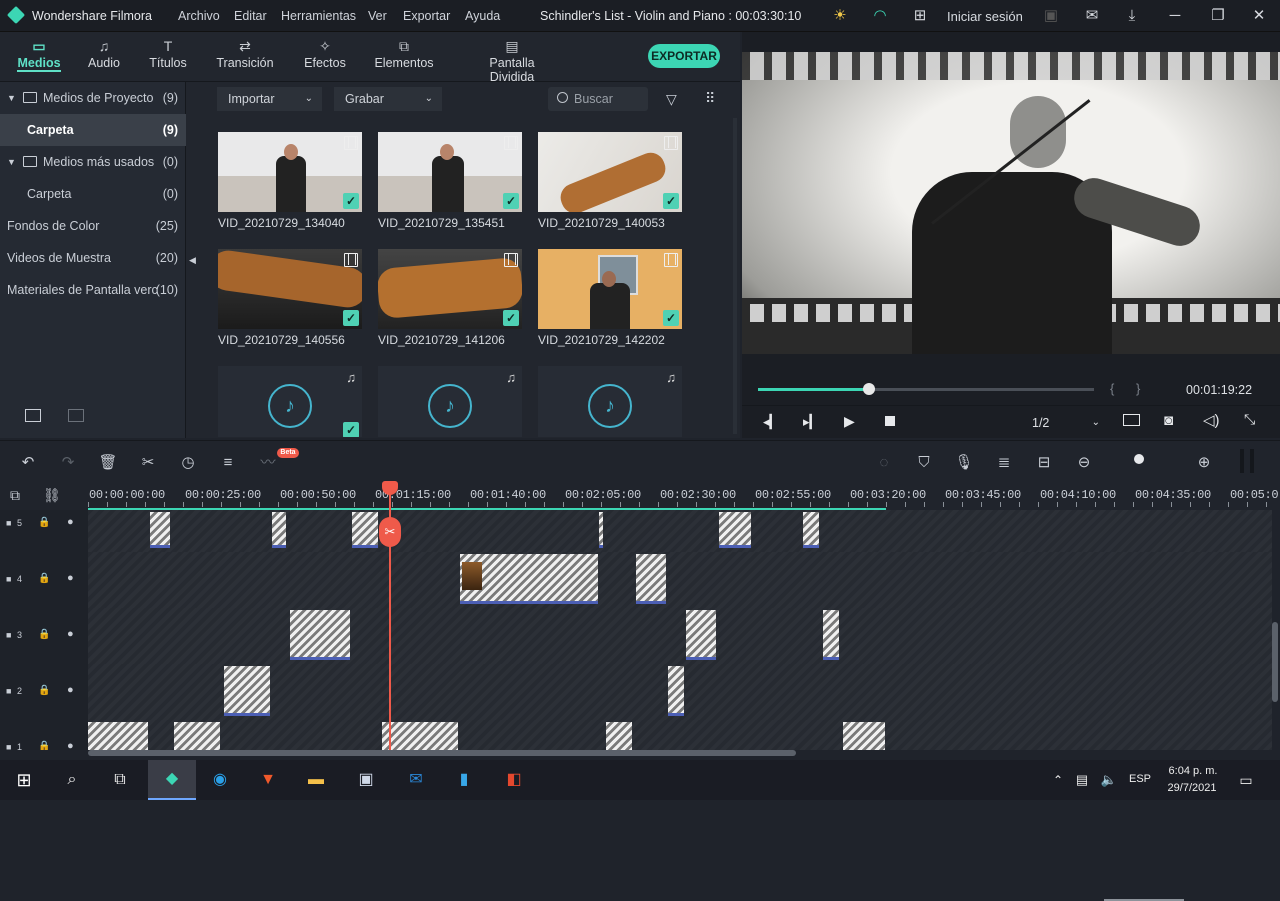 The height and width of the screenshot is (901, 1280). I want to click on clock-time: 6:04 p. m., so click(1193, 771).